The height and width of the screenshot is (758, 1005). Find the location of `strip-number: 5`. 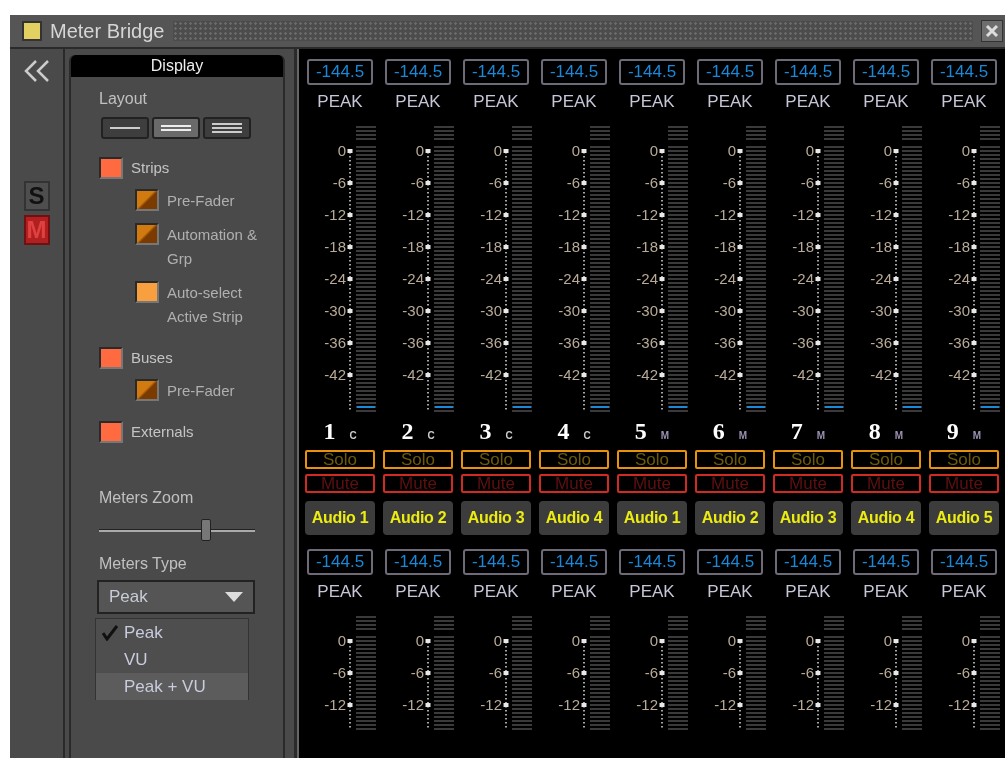

strip-number: 5 is located at coordinates (640, 431).